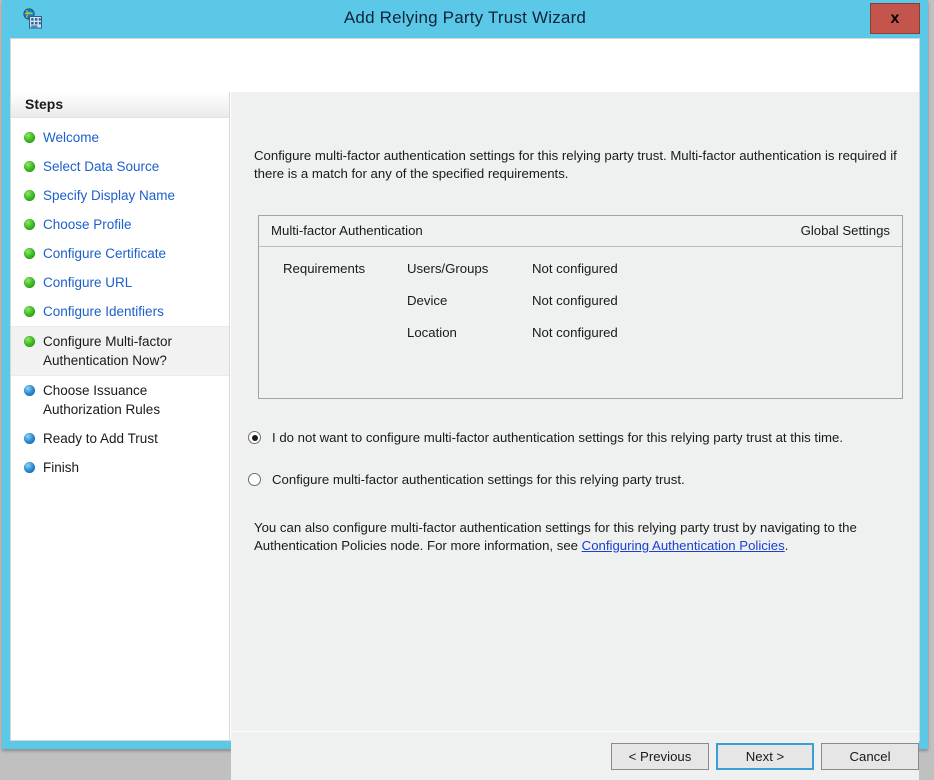  Describe the element at coordinates (88, 282) in the screenshot. I see `sidebar-item-label: Configure URL` at that location.